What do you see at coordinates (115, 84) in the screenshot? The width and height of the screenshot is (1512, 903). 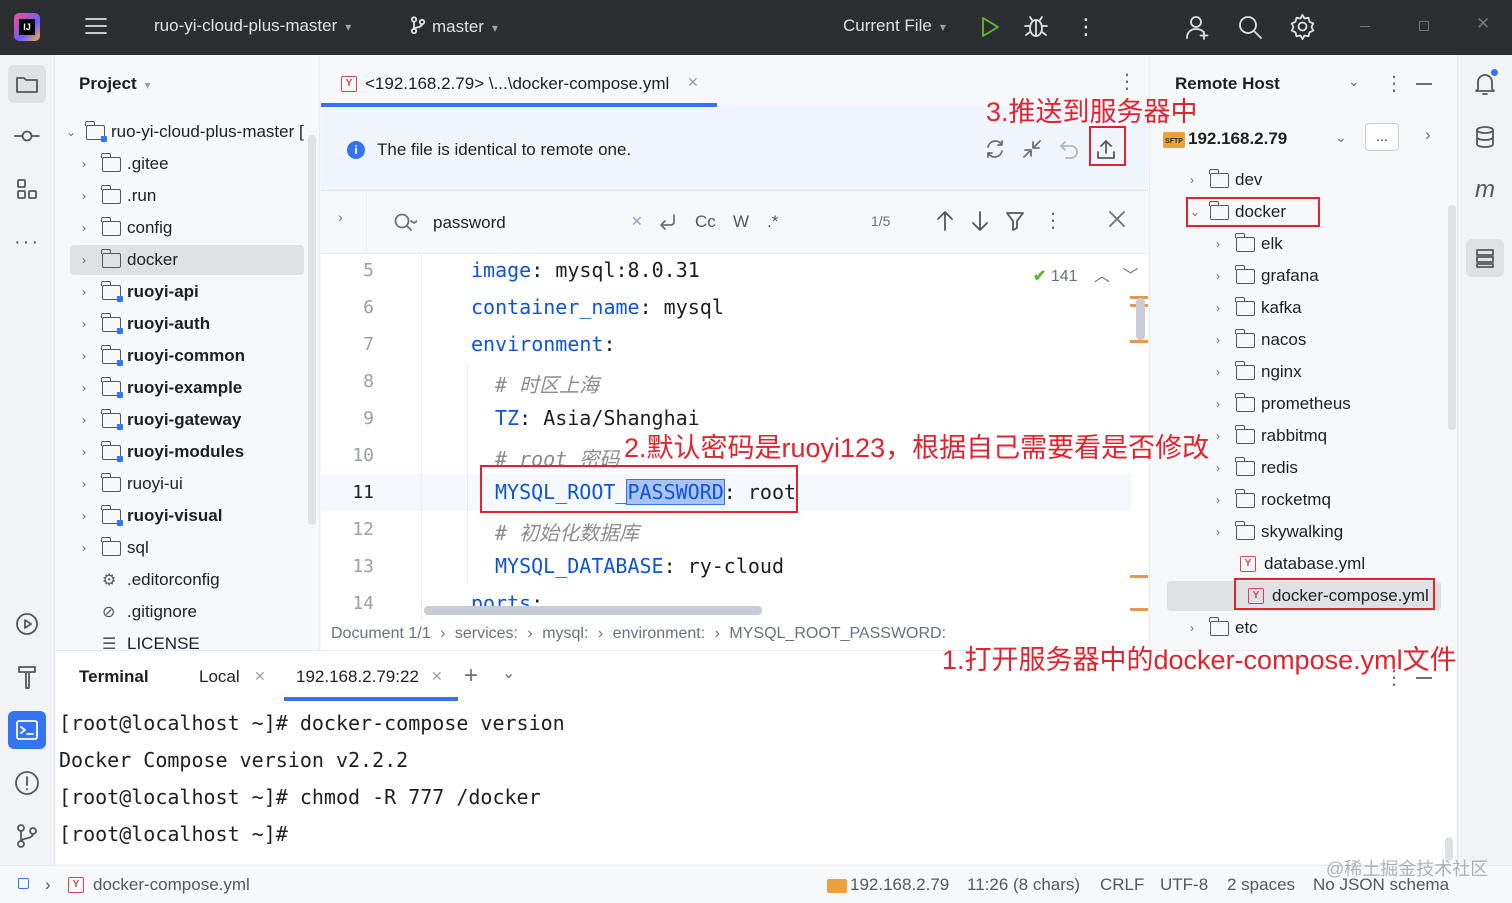 I see `project-panel-title: Project ▾` at bounding box center [115, 84].